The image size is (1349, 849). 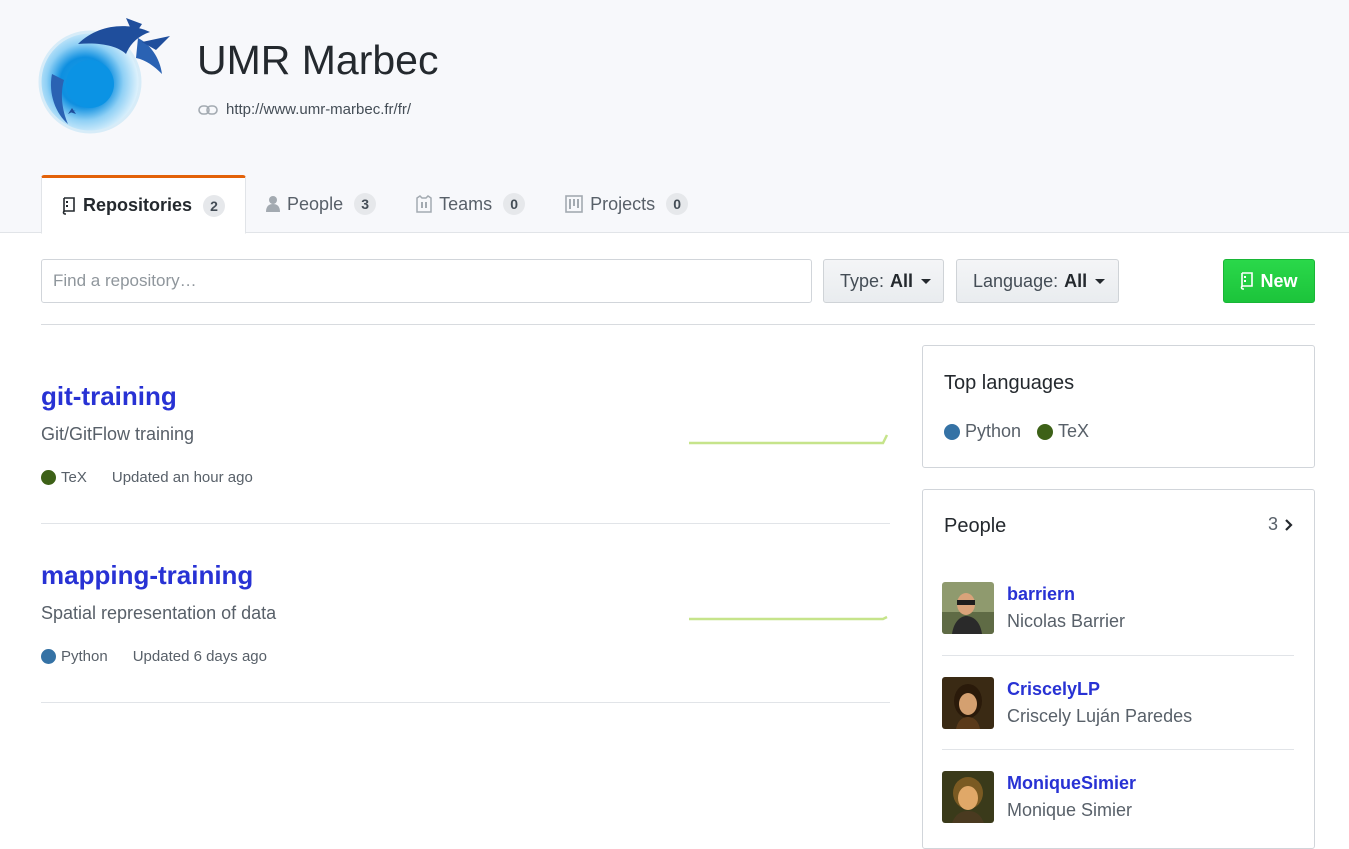 What do you see at coordinates (318, 60) in the screenshot?
I see `org-name: UMR Marbec` at bounding box center [318, 60].